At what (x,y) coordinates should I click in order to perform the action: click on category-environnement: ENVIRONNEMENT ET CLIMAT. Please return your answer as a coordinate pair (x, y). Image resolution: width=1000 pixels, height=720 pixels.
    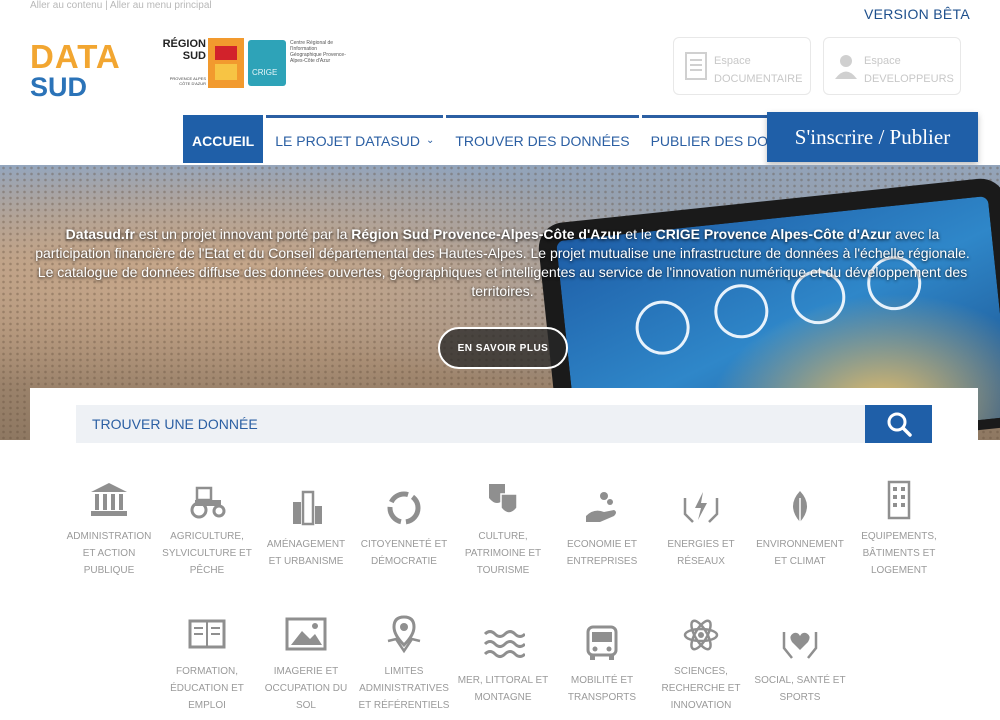
    Looking at the image, I should click on (800, 527).